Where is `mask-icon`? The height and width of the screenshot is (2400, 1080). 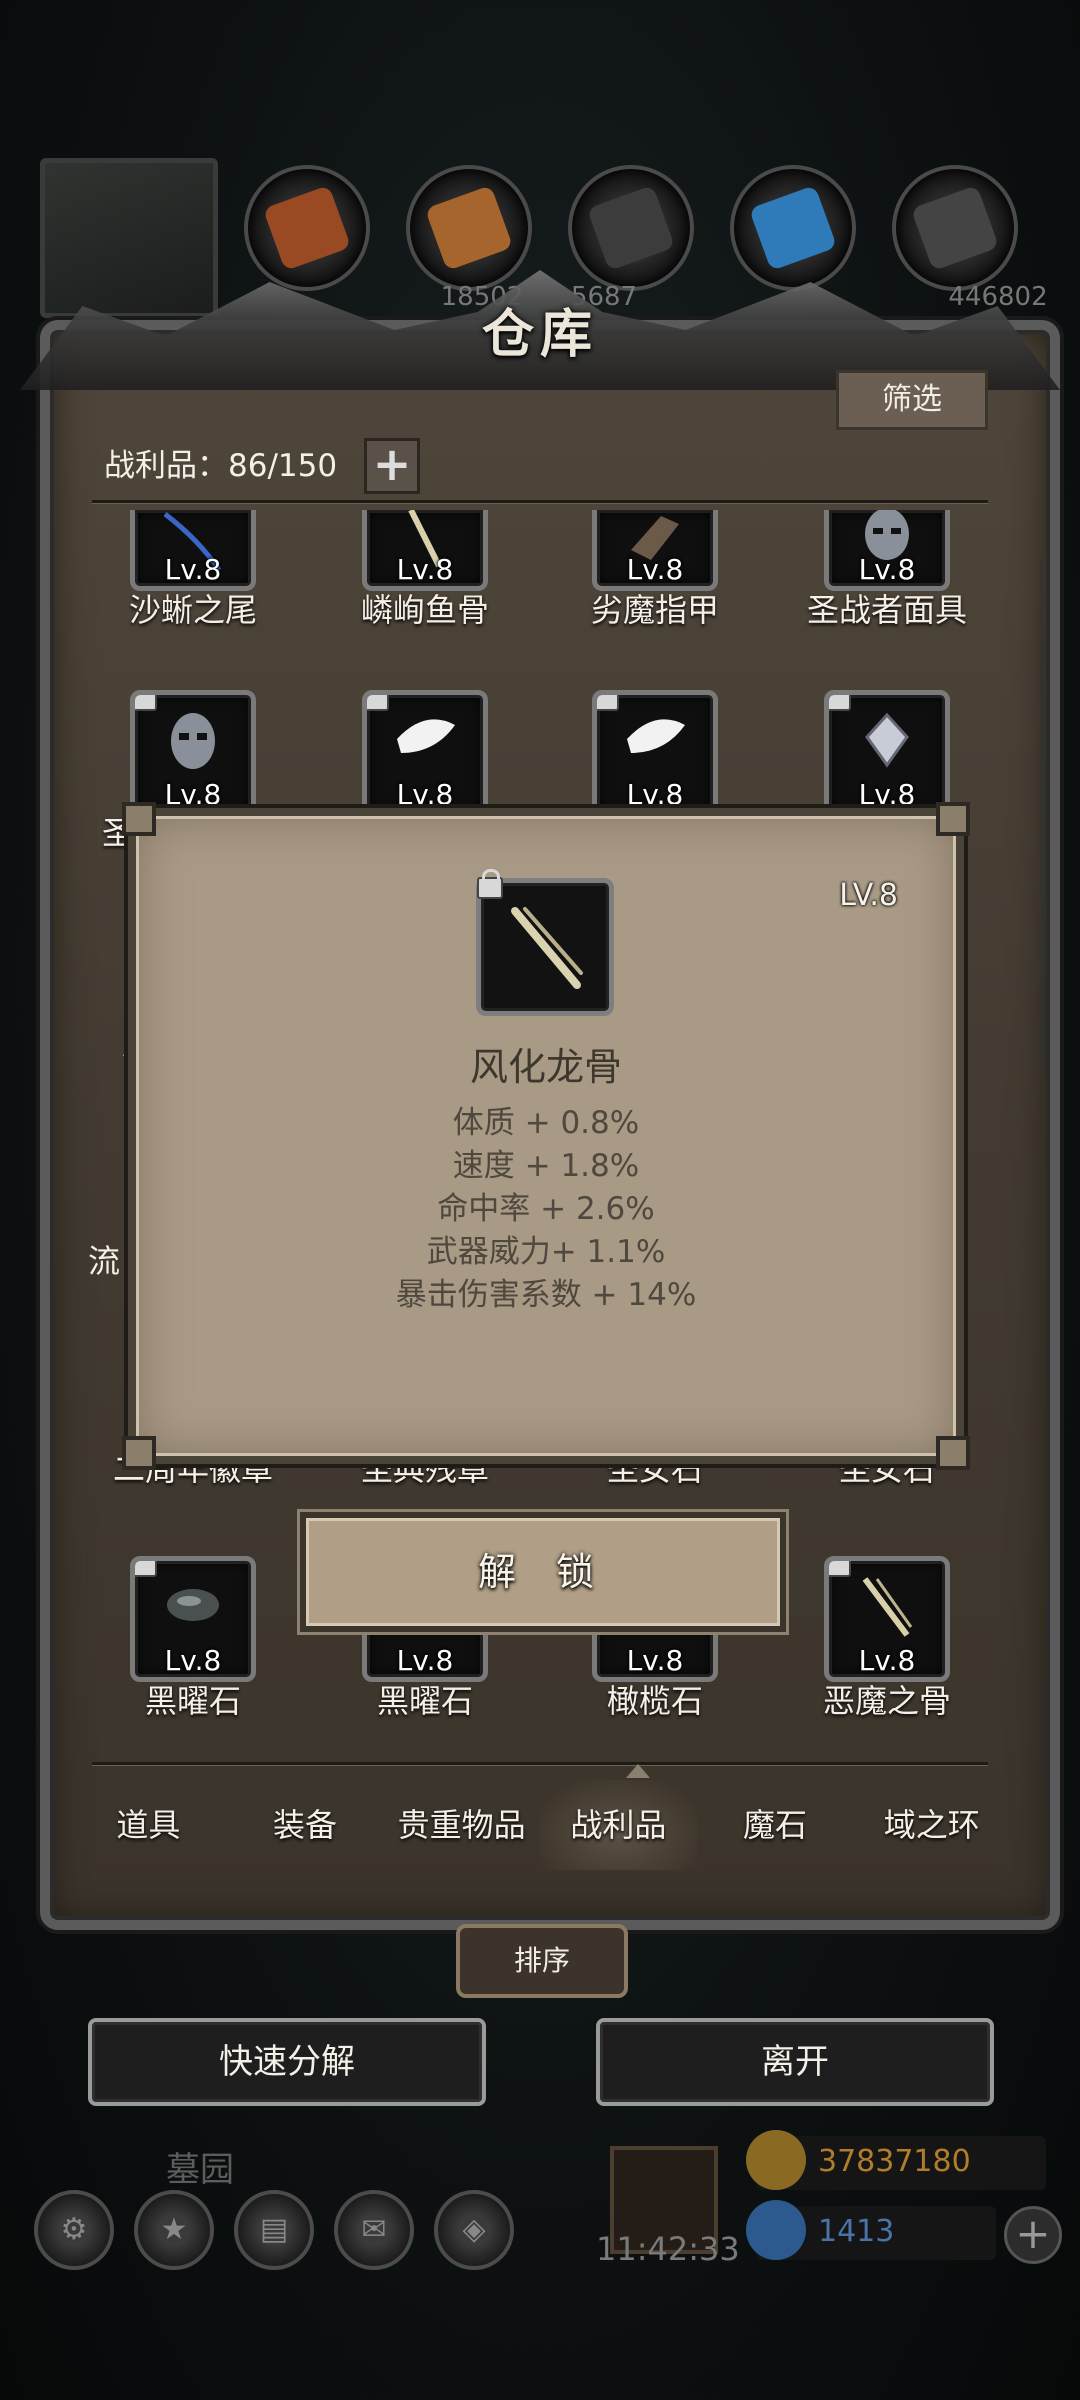
mask-icon is located at coordinates (193, 741).